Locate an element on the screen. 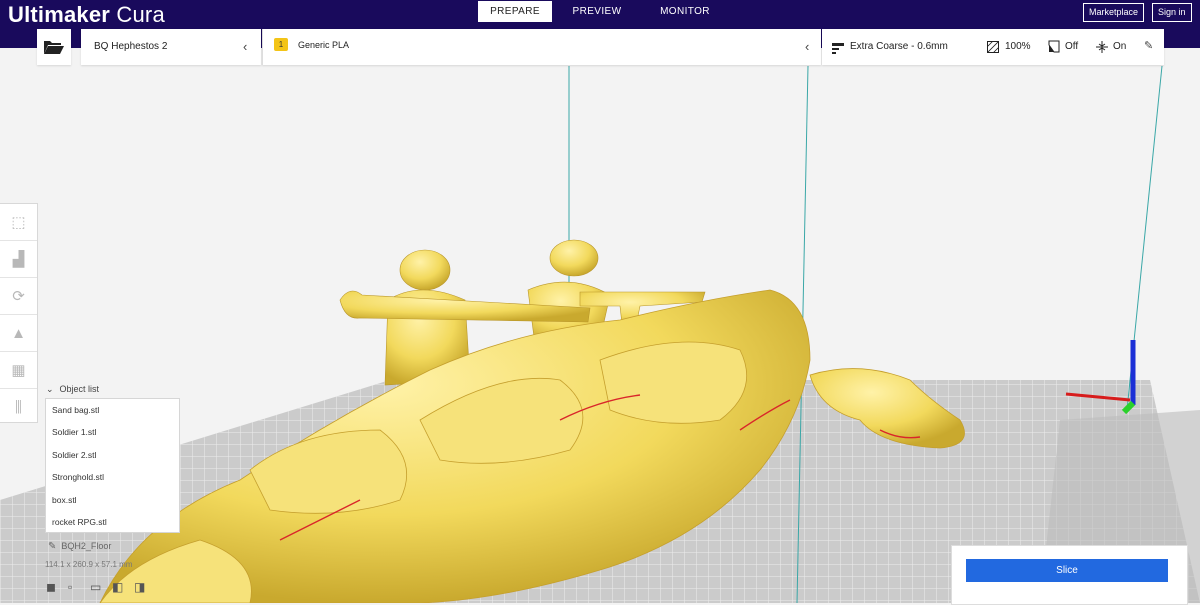 The image size is (1200, 605). action-panel: Slice is located at coordinates (1069, 575).